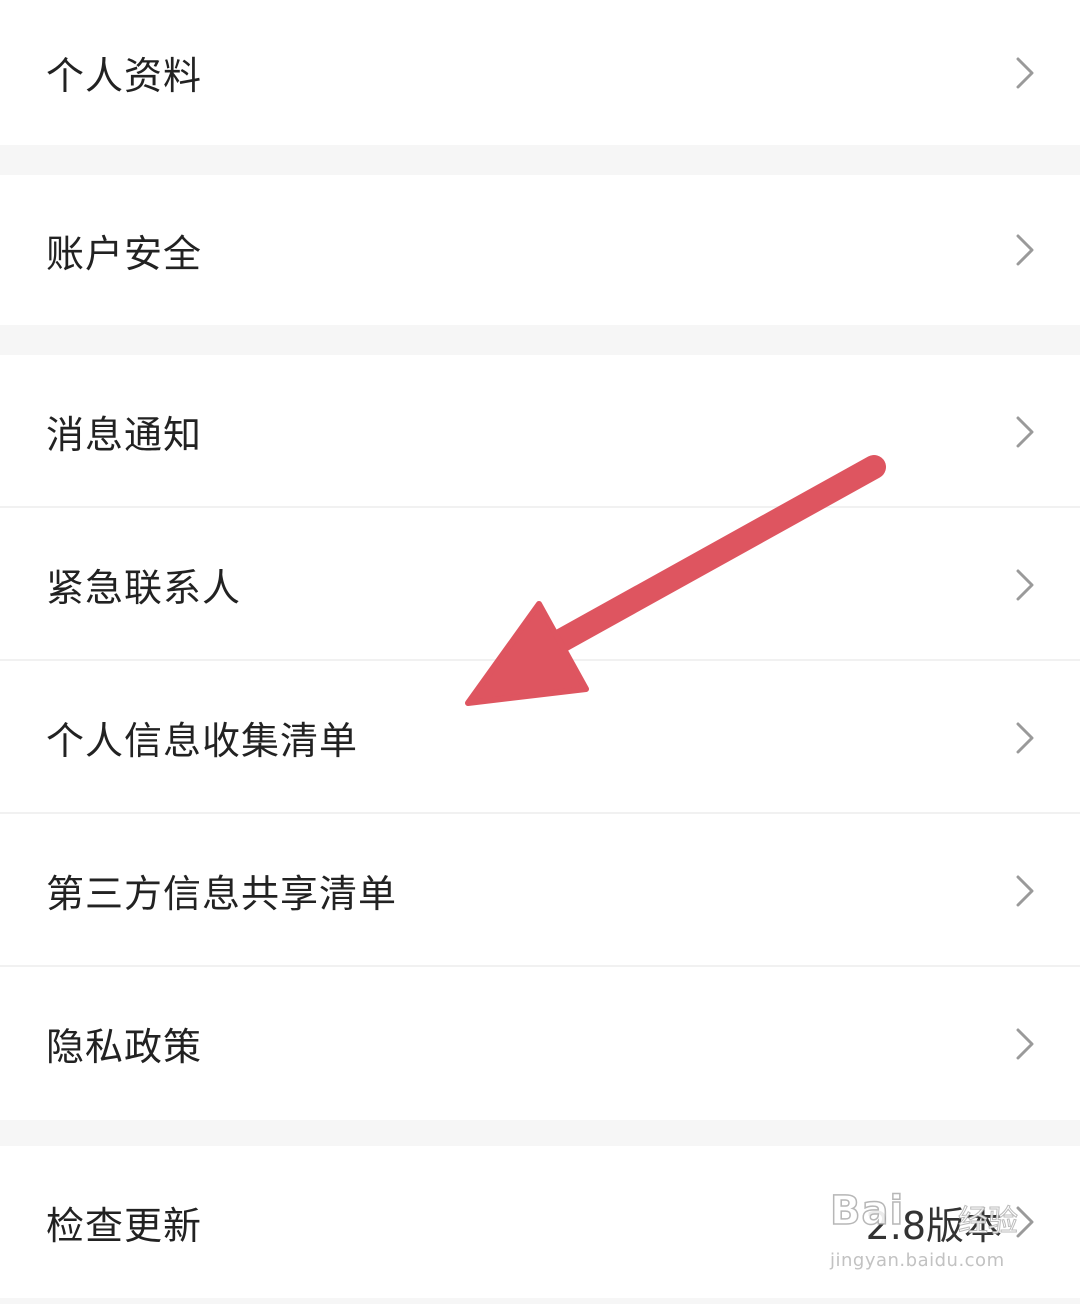  I want to click on settings-item-label: 消息通知, so click(124, 435).